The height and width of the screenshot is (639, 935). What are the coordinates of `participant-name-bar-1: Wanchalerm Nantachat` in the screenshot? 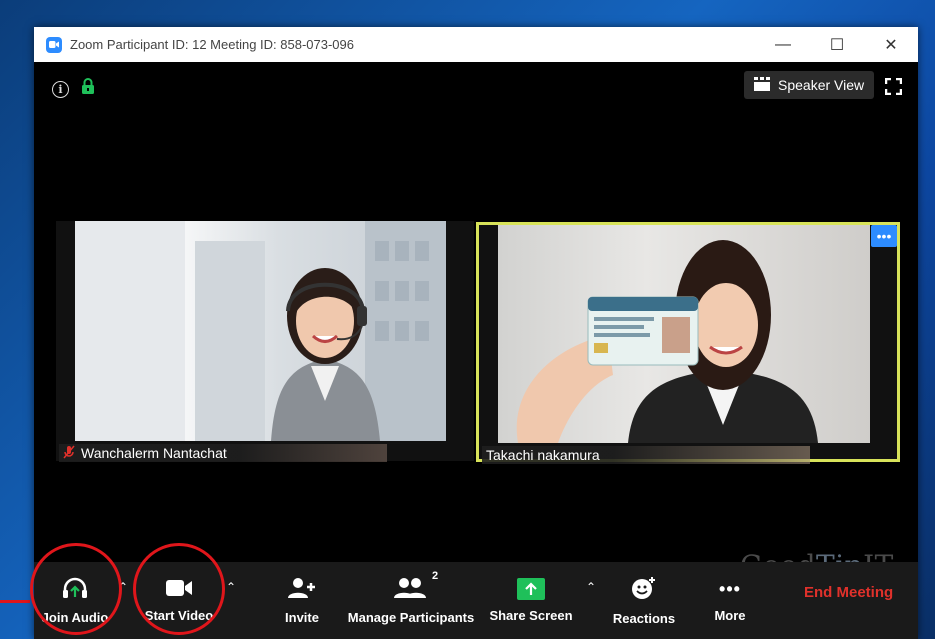 It's located at (223, 453).